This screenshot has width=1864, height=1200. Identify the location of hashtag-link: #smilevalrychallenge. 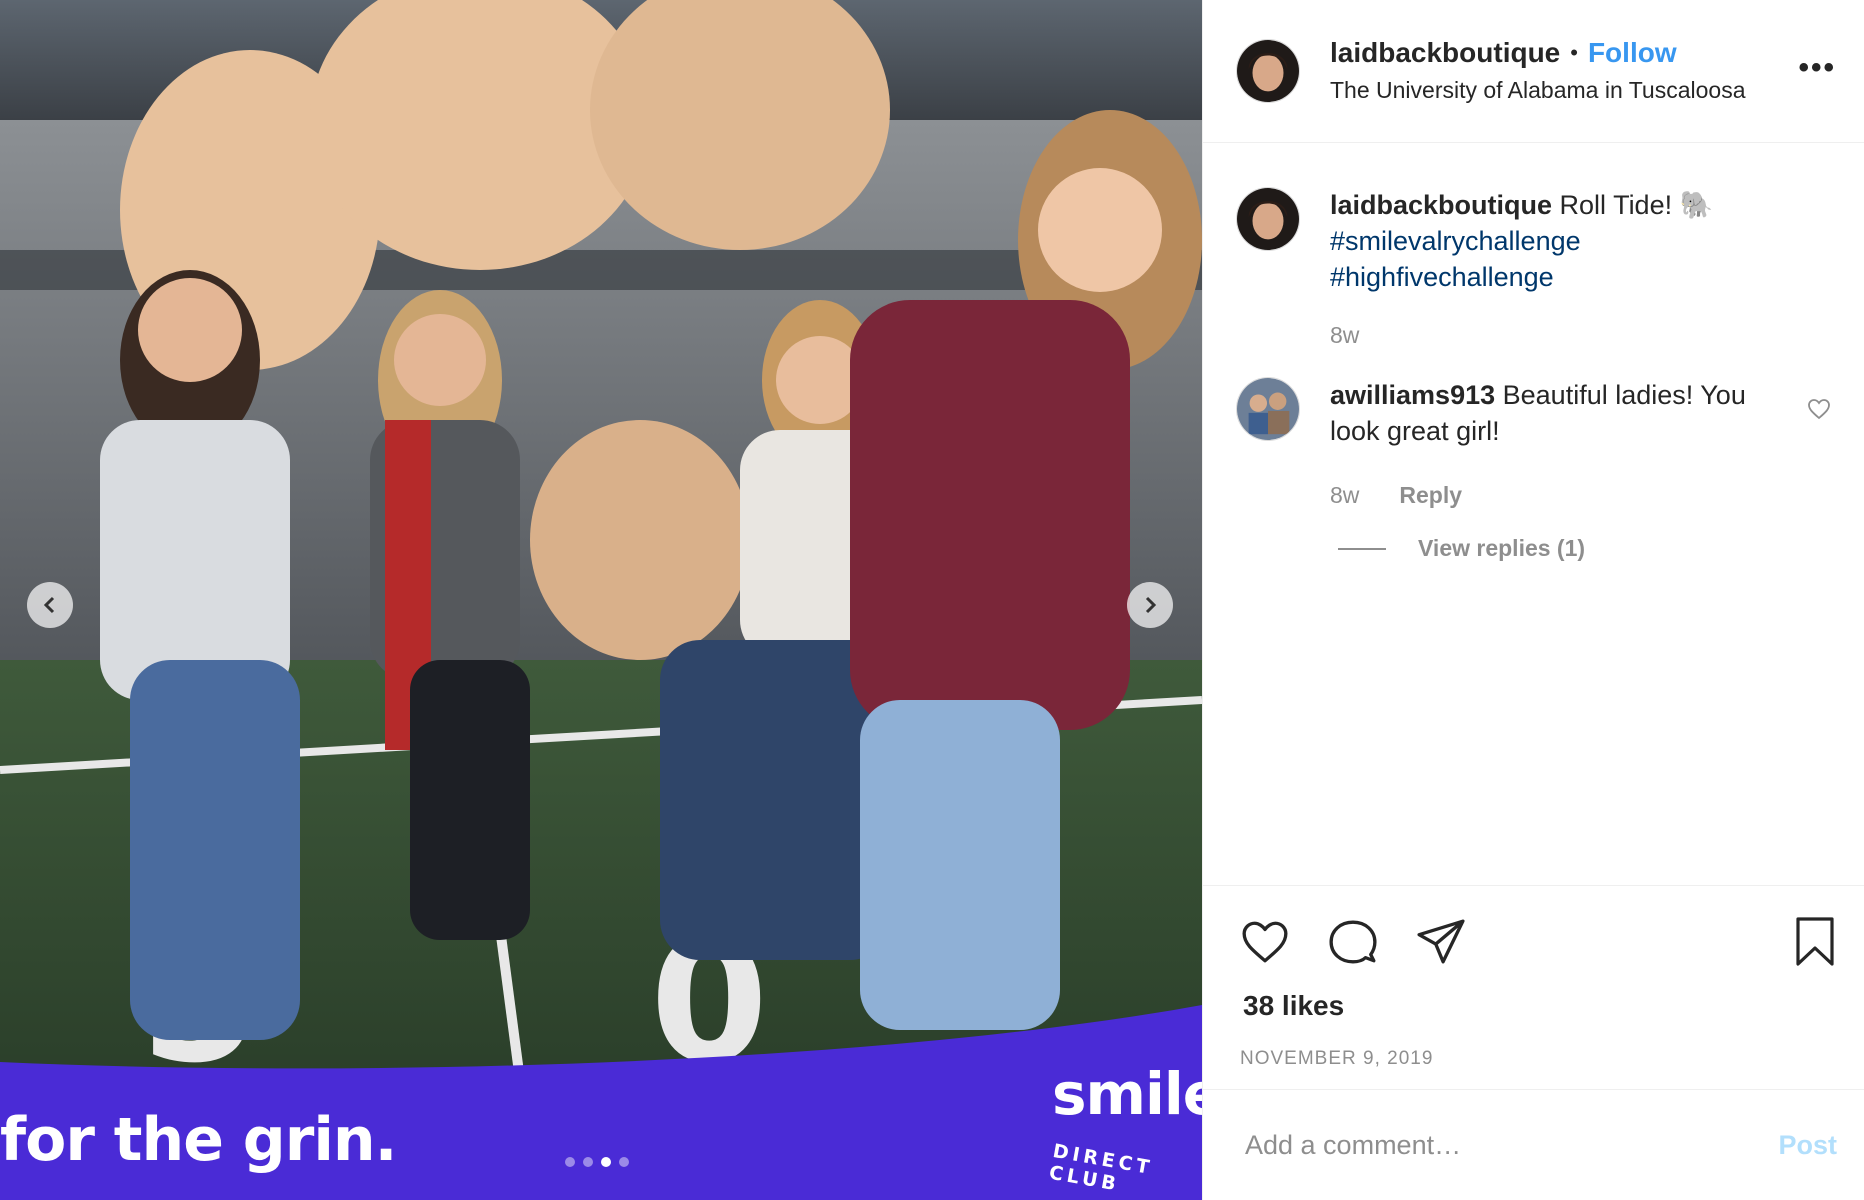
(1550, 241).